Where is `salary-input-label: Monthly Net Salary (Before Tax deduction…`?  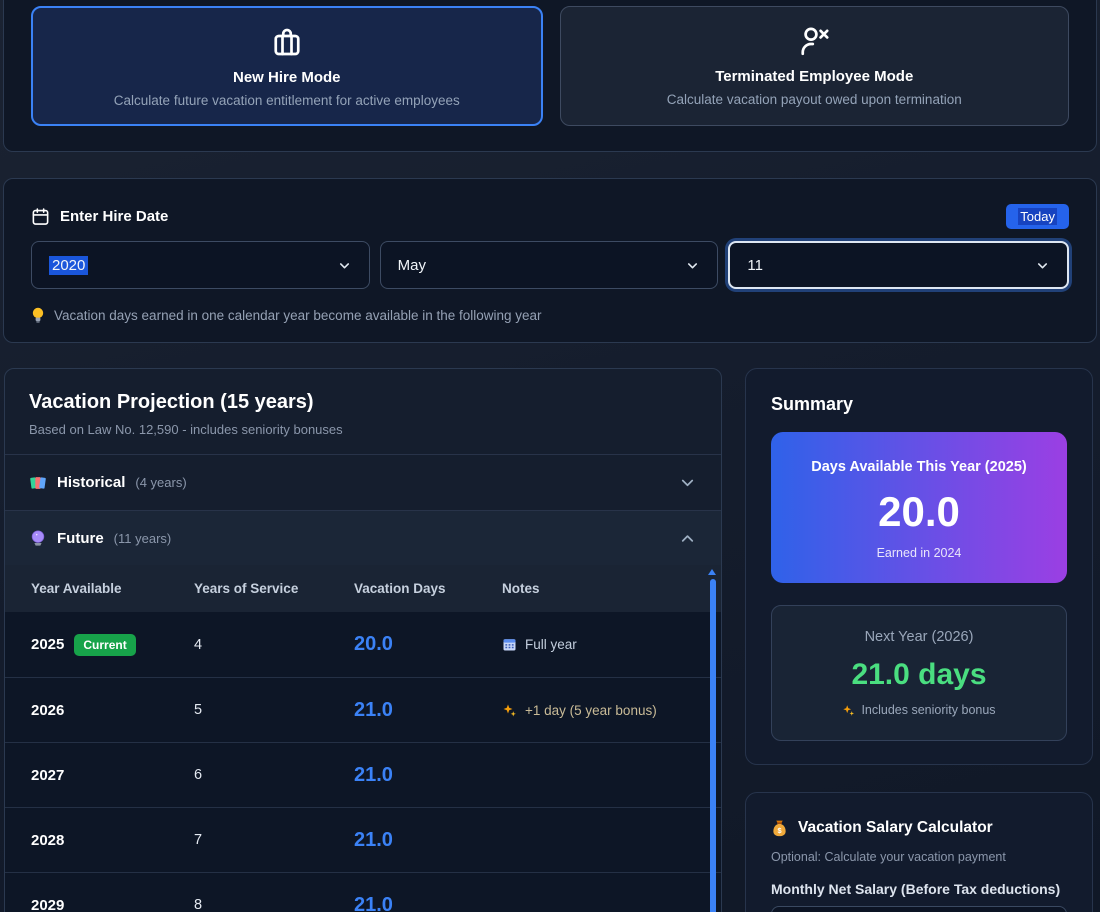 salary-input-label: Monthly Net Salary (Before Tax deduction… is located at coordinates (916, 889).